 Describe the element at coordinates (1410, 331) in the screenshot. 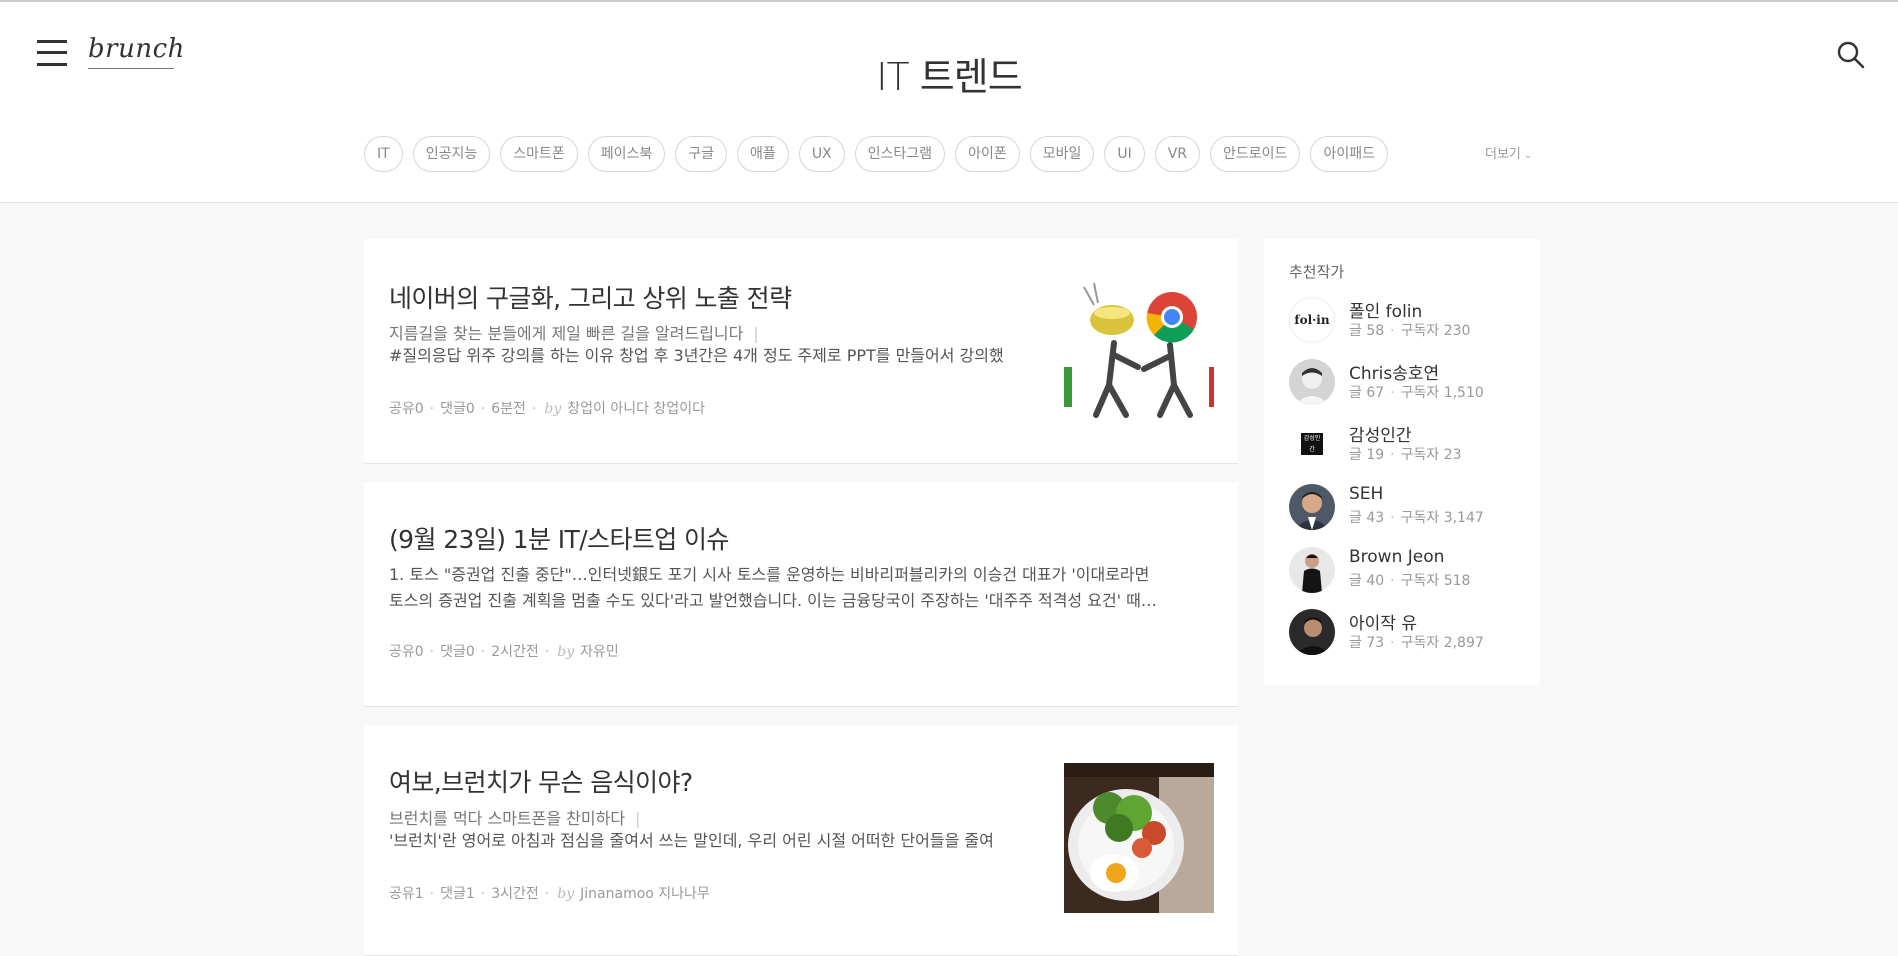

I see `writer-stats: 글 58 · 구독자 230` at that location.